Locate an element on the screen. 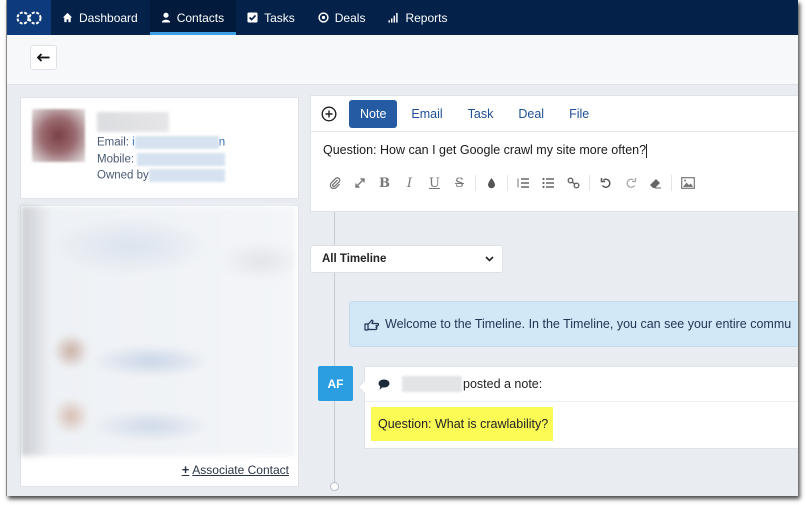 The width and height of the screenshot is (806, 505). mobile-redacted is located at coordinates (181, 159).